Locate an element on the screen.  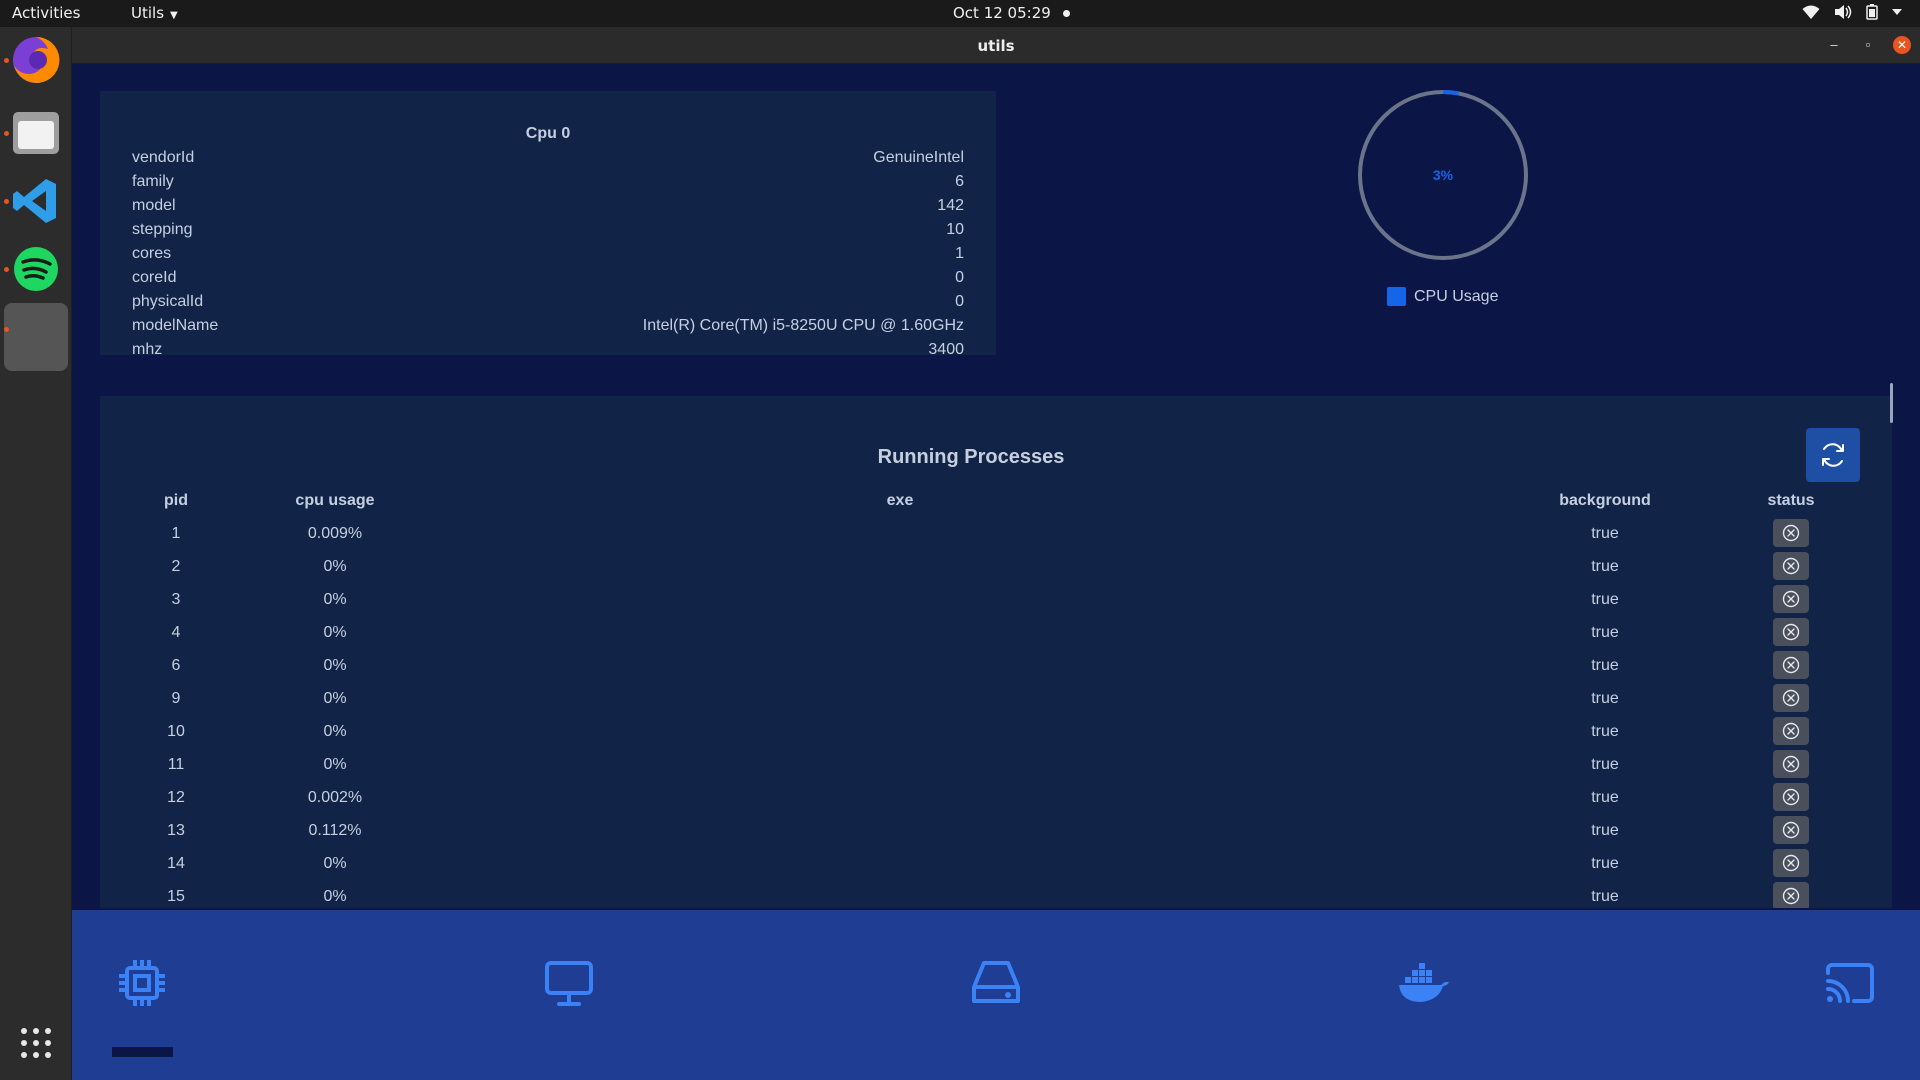
dock-utils is located at coordinates (36, 337).